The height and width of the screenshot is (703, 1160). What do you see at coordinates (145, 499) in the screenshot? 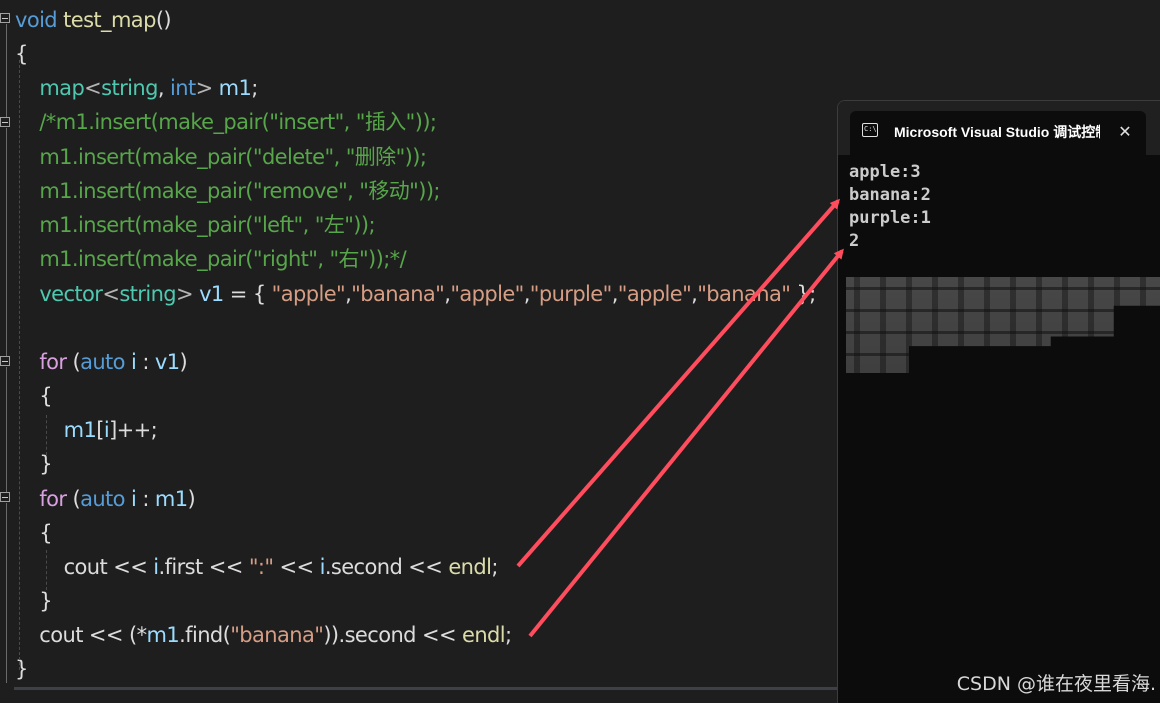
I see `code-token: :` at bounding box center [145, 499].